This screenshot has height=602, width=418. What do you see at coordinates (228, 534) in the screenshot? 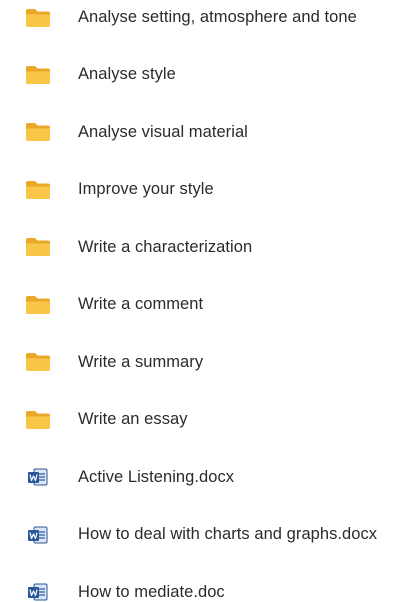
I see `item-name: How to deal with charts and graphs.docx` at bounding box center [228, 534].